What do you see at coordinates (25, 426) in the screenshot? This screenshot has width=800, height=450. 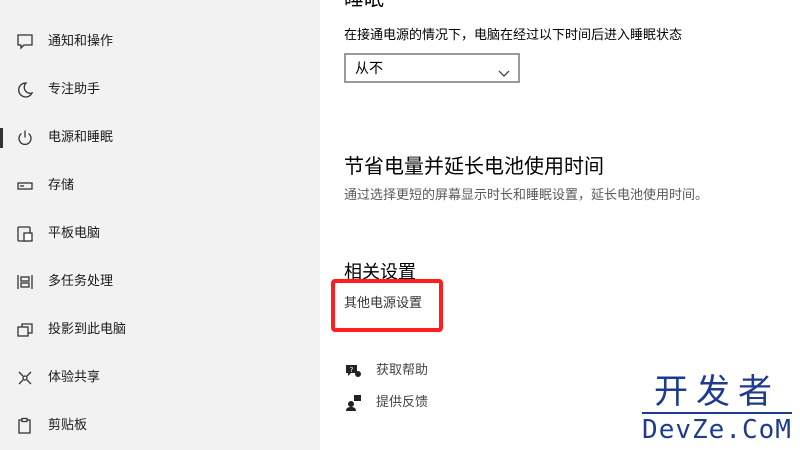 I see `clipboard-icon` at bounding box center [25, 426].